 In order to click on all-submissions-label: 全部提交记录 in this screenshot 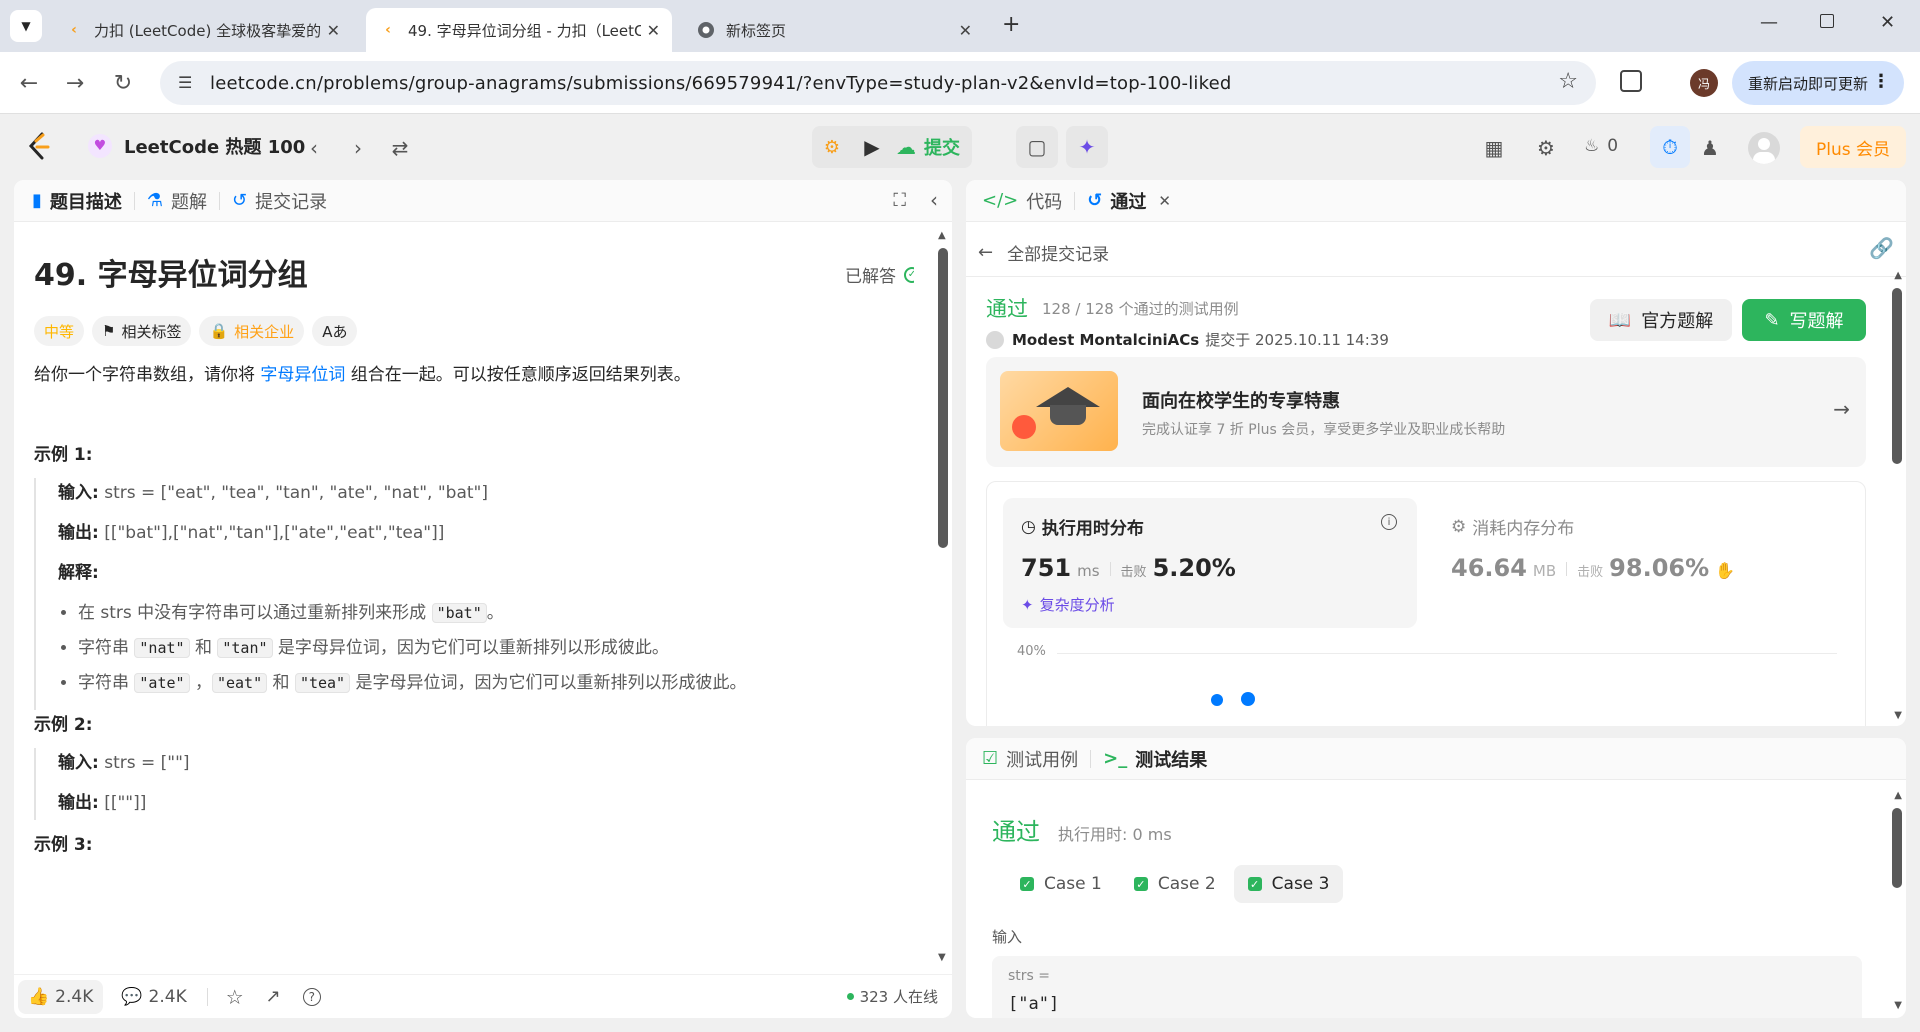, I will do `click(1058, 254)`.